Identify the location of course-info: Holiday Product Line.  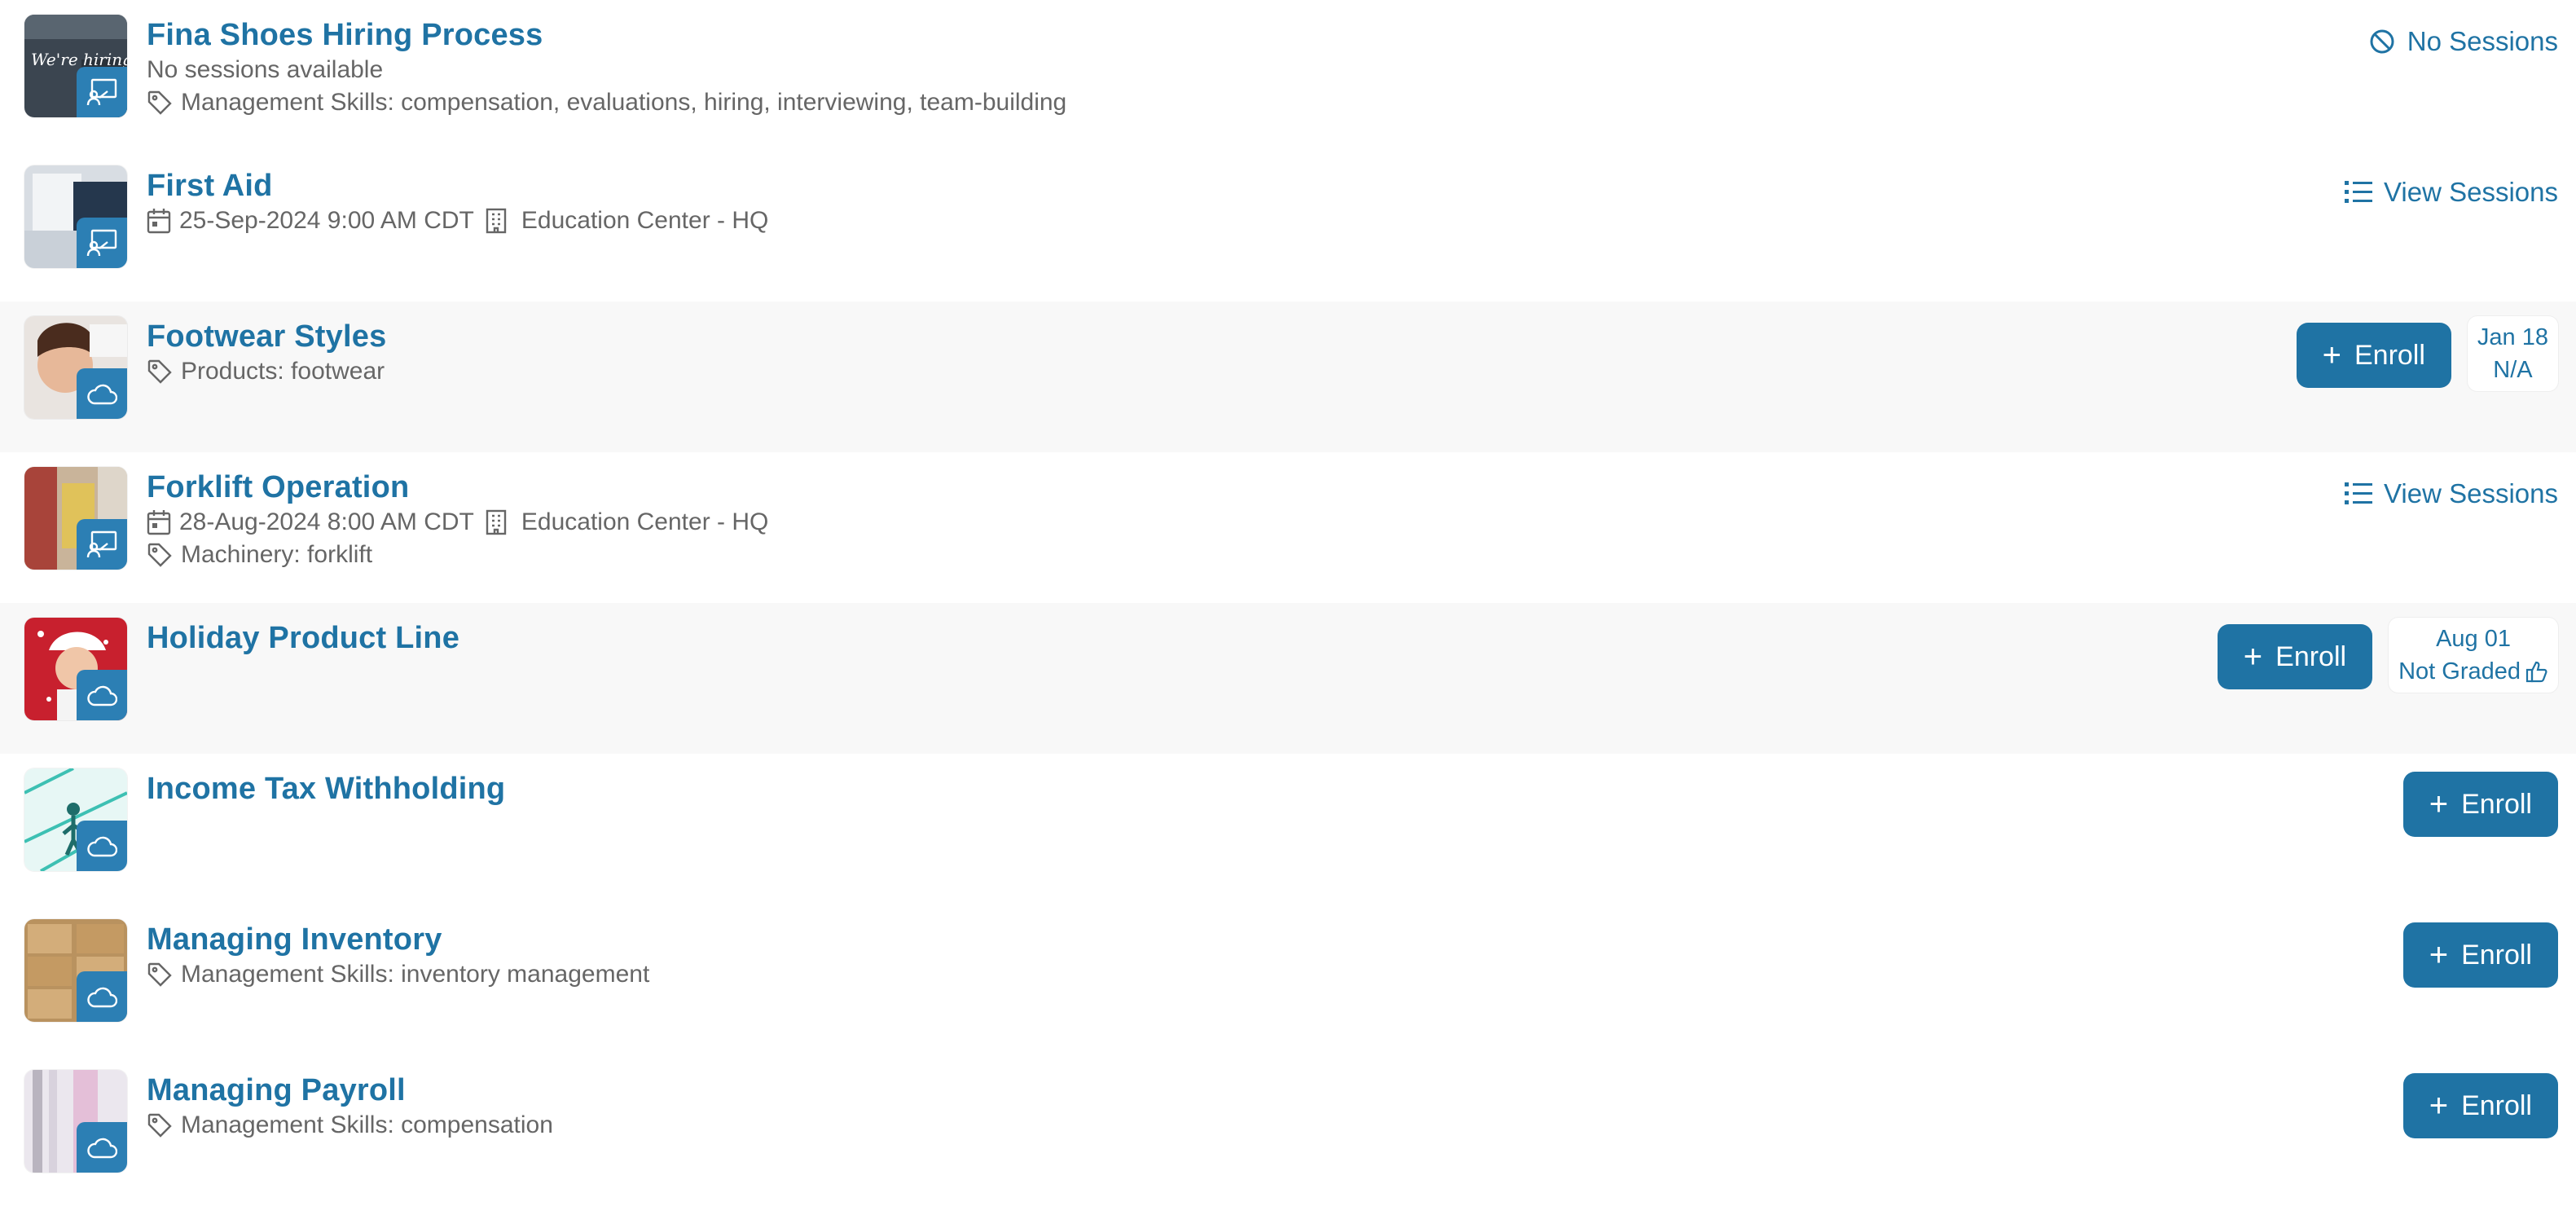
(303, 637).